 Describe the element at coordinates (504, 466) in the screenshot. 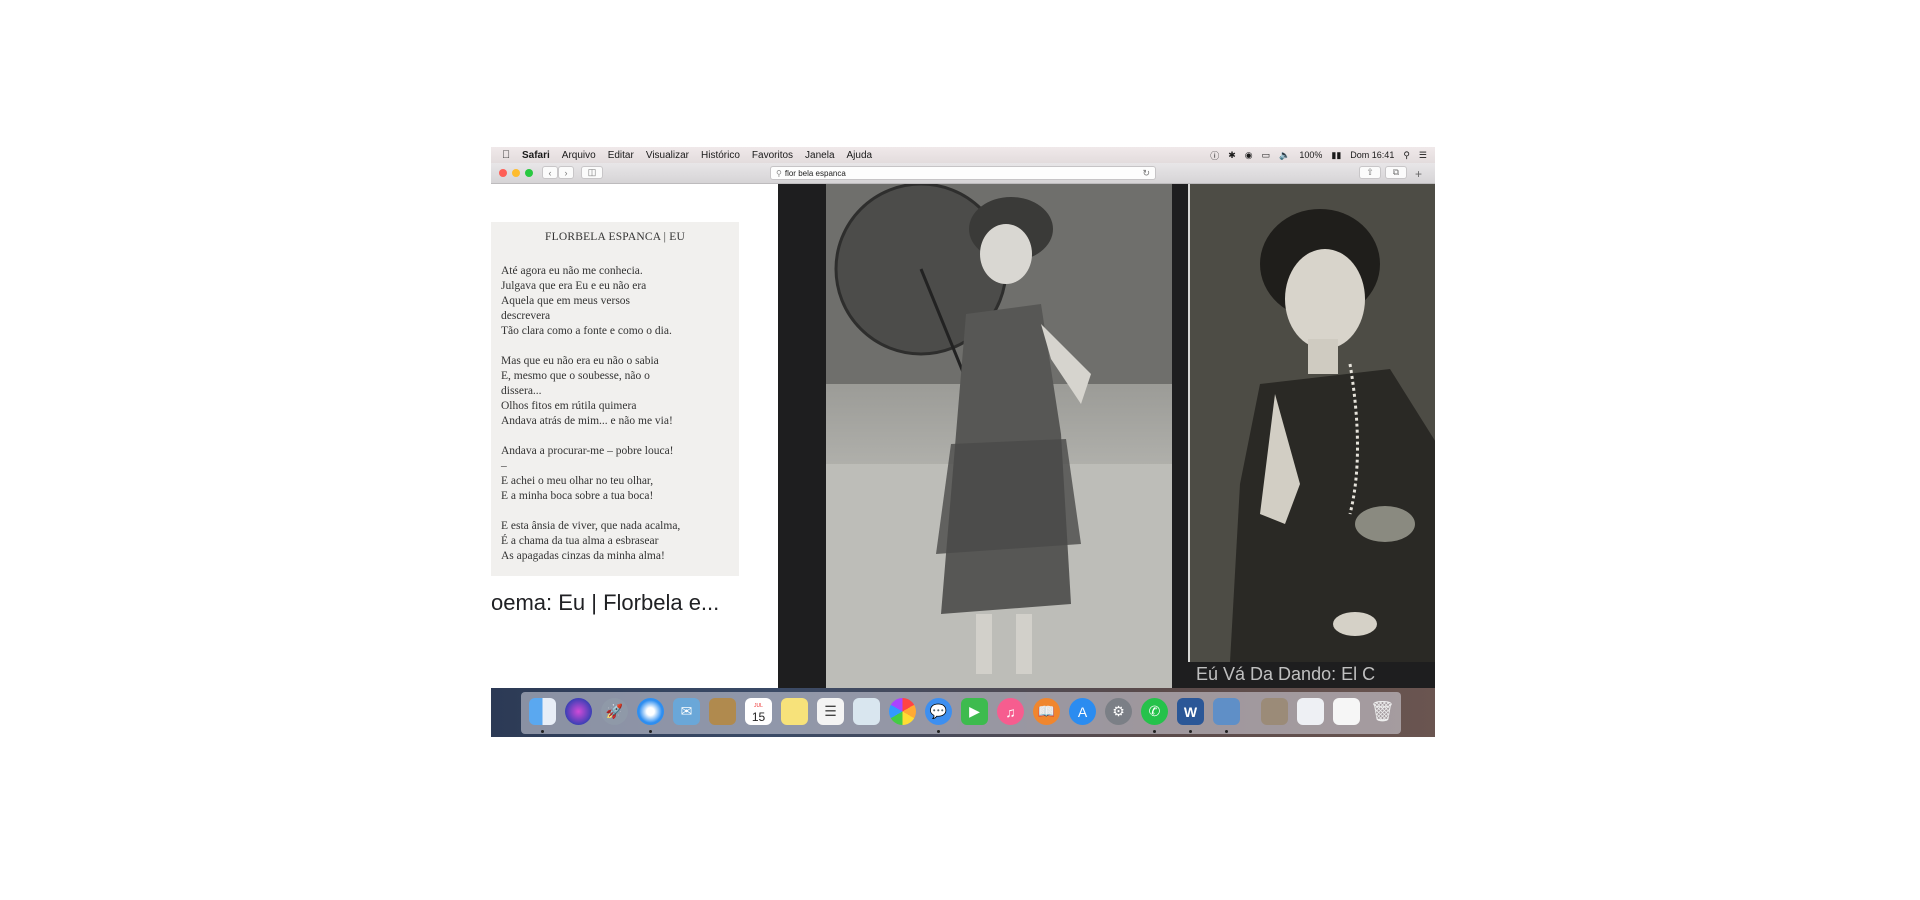

I see `poem-line: –` at that location.